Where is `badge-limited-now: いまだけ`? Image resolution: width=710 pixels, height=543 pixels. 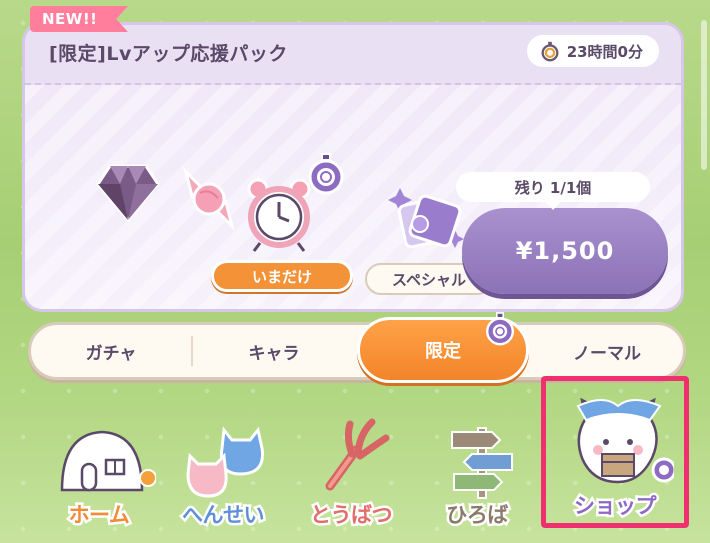 badge-limited-now: いまだけ is located at coordinates (282, 276).